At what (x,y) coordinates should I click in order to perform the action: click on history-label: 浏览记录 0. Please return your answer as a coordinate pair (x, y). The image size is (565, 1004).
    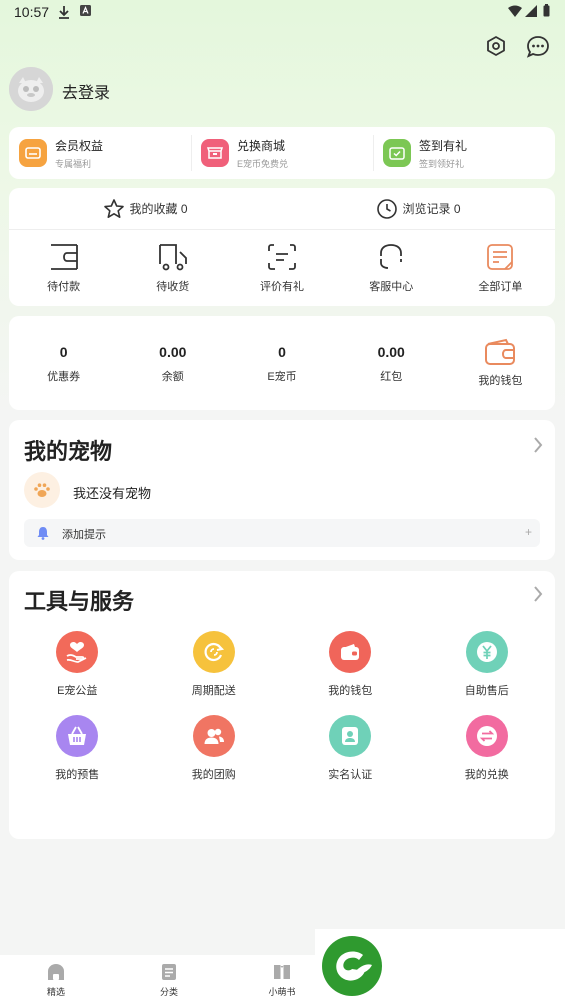
    Looking at the image, I should click on (431, 209).